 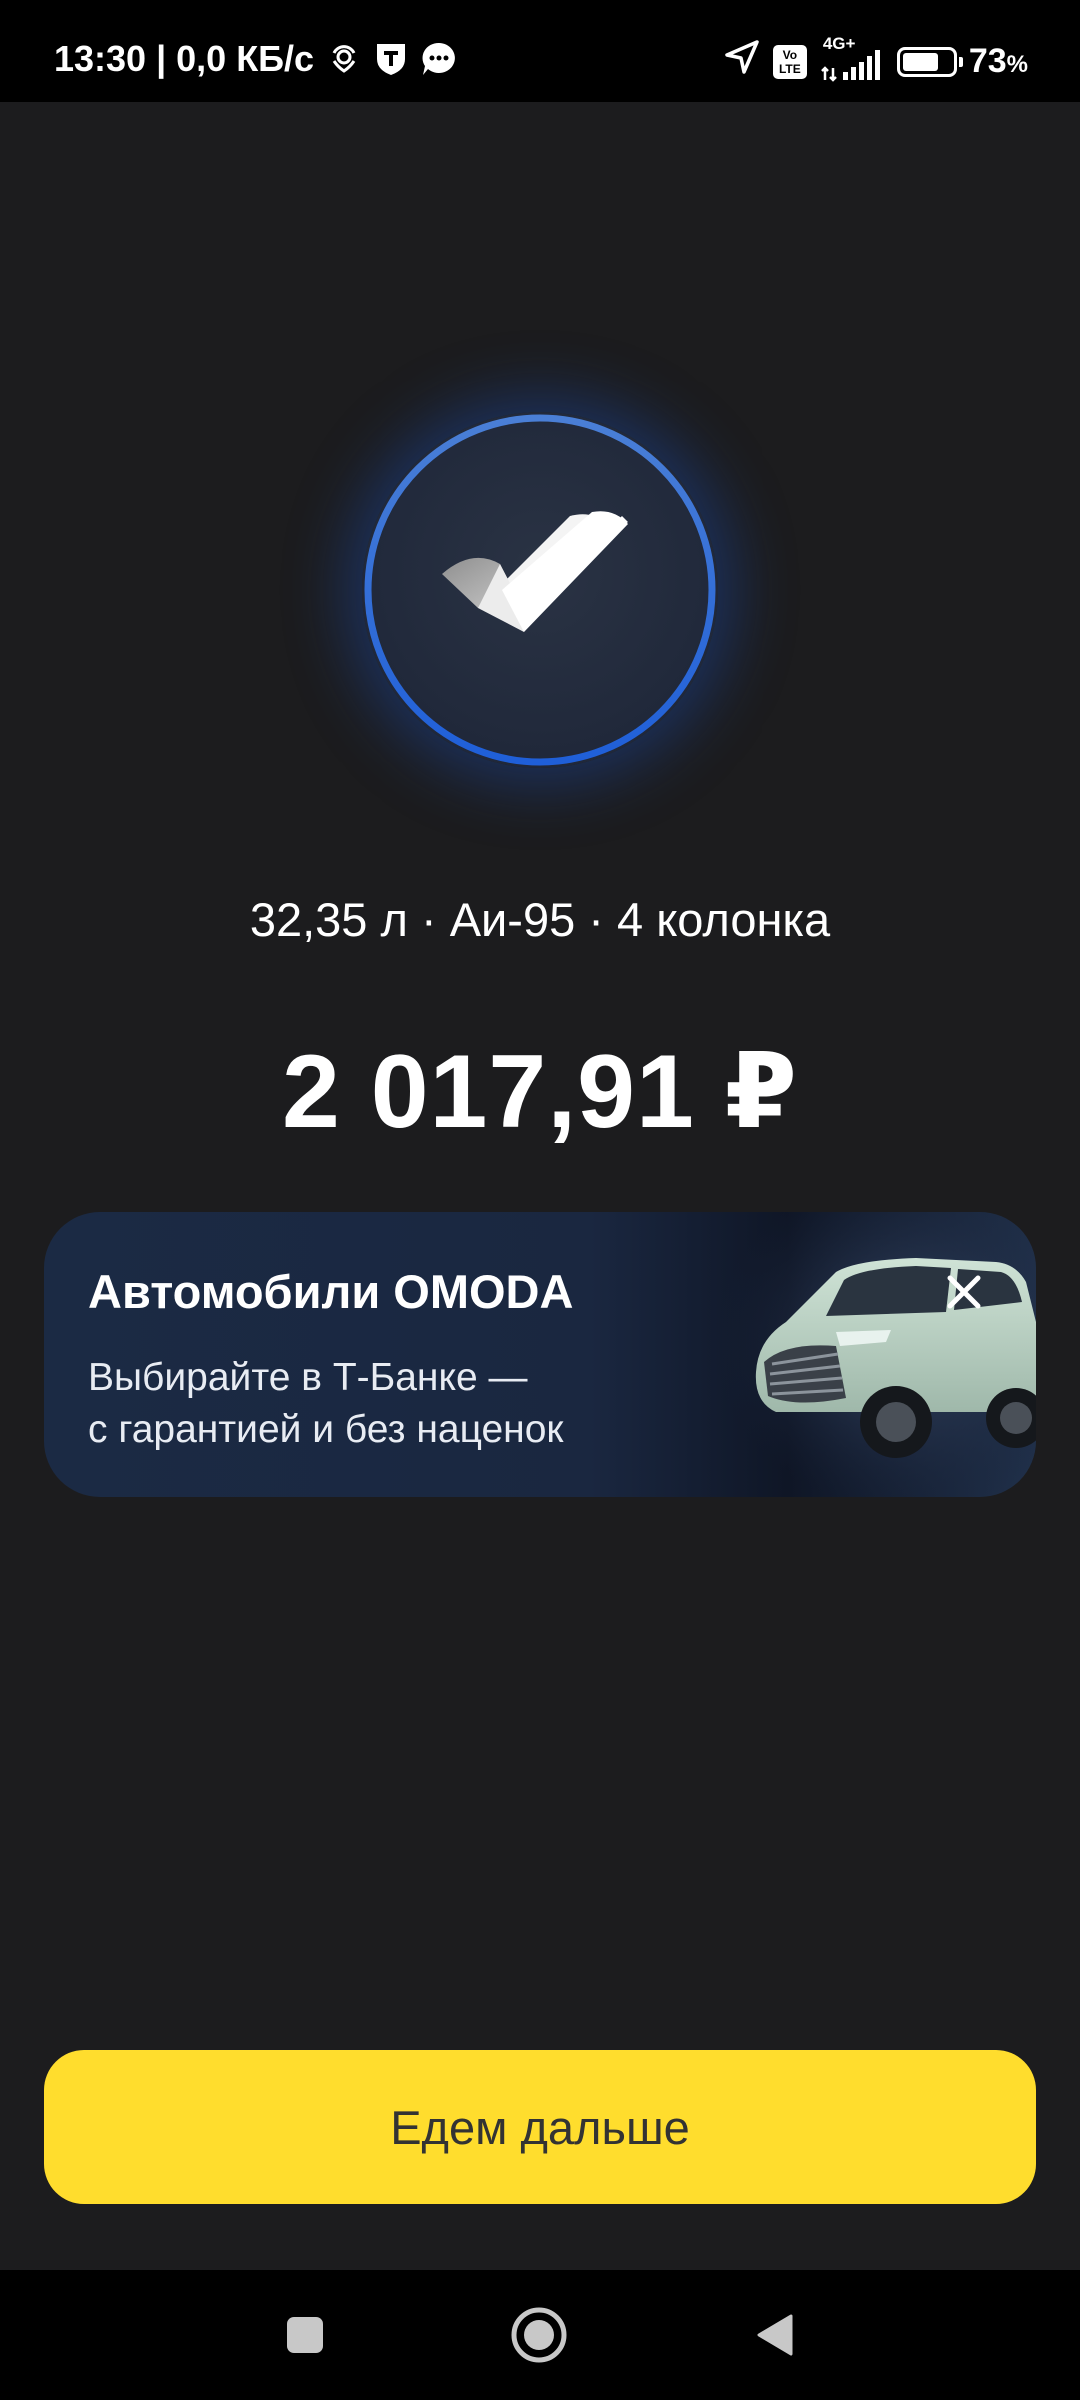 I want to click on network-speed: 0,0 КБ/с, so click(x=245, y=58).